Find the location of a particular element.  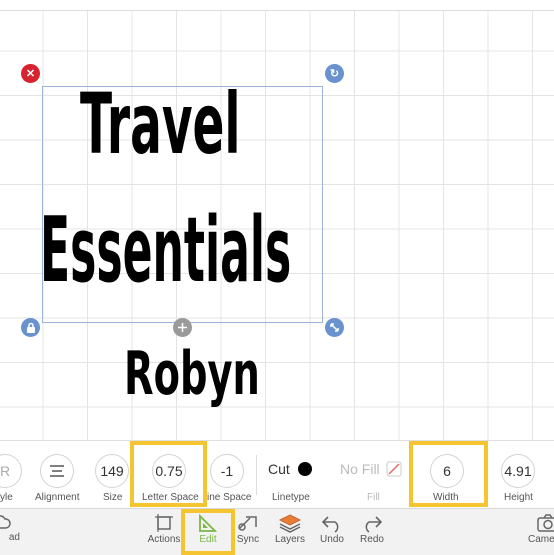

width-highlight is located at coordinates (448, 474).